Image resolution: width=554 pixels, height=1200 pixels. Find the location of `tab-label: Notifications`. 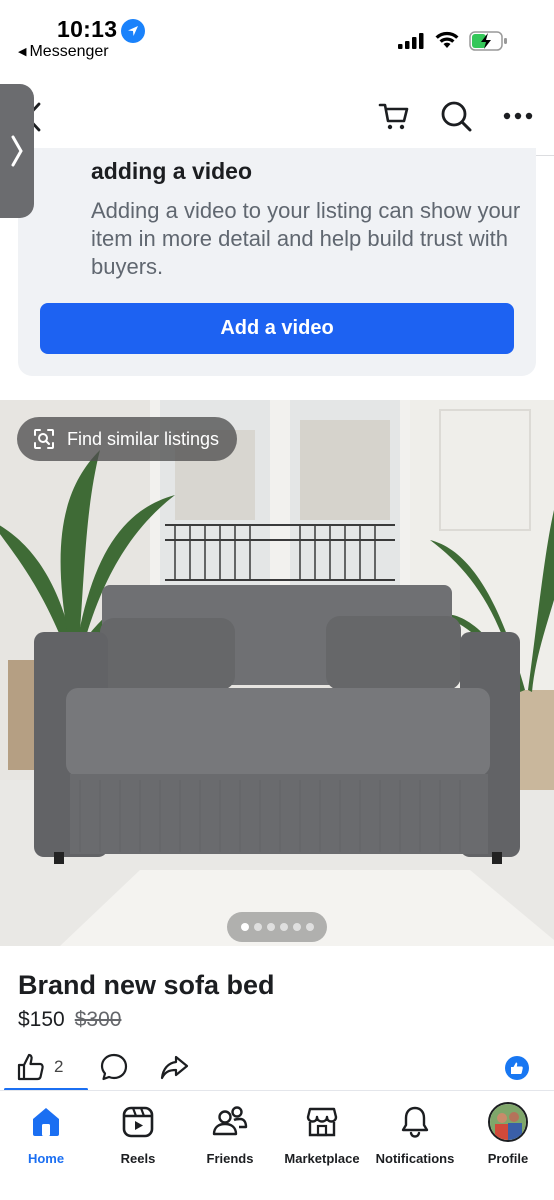

tab-label: Notifications is located at coordinates (415, 1158).